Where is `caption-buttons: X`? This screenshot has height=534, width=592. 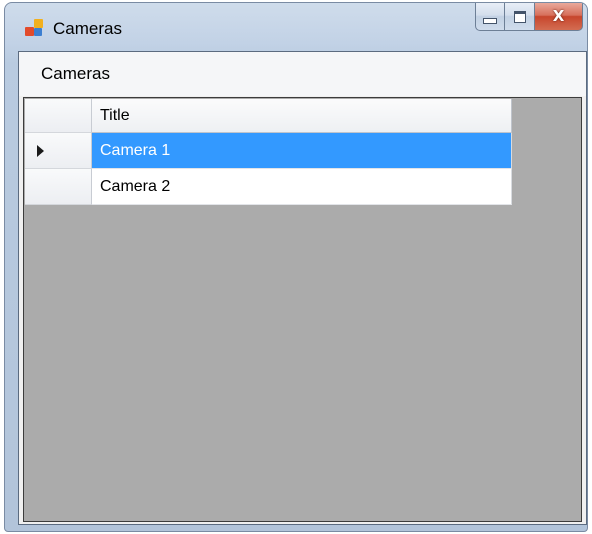
caption-buttons: X is located at coordinates (529, 18).